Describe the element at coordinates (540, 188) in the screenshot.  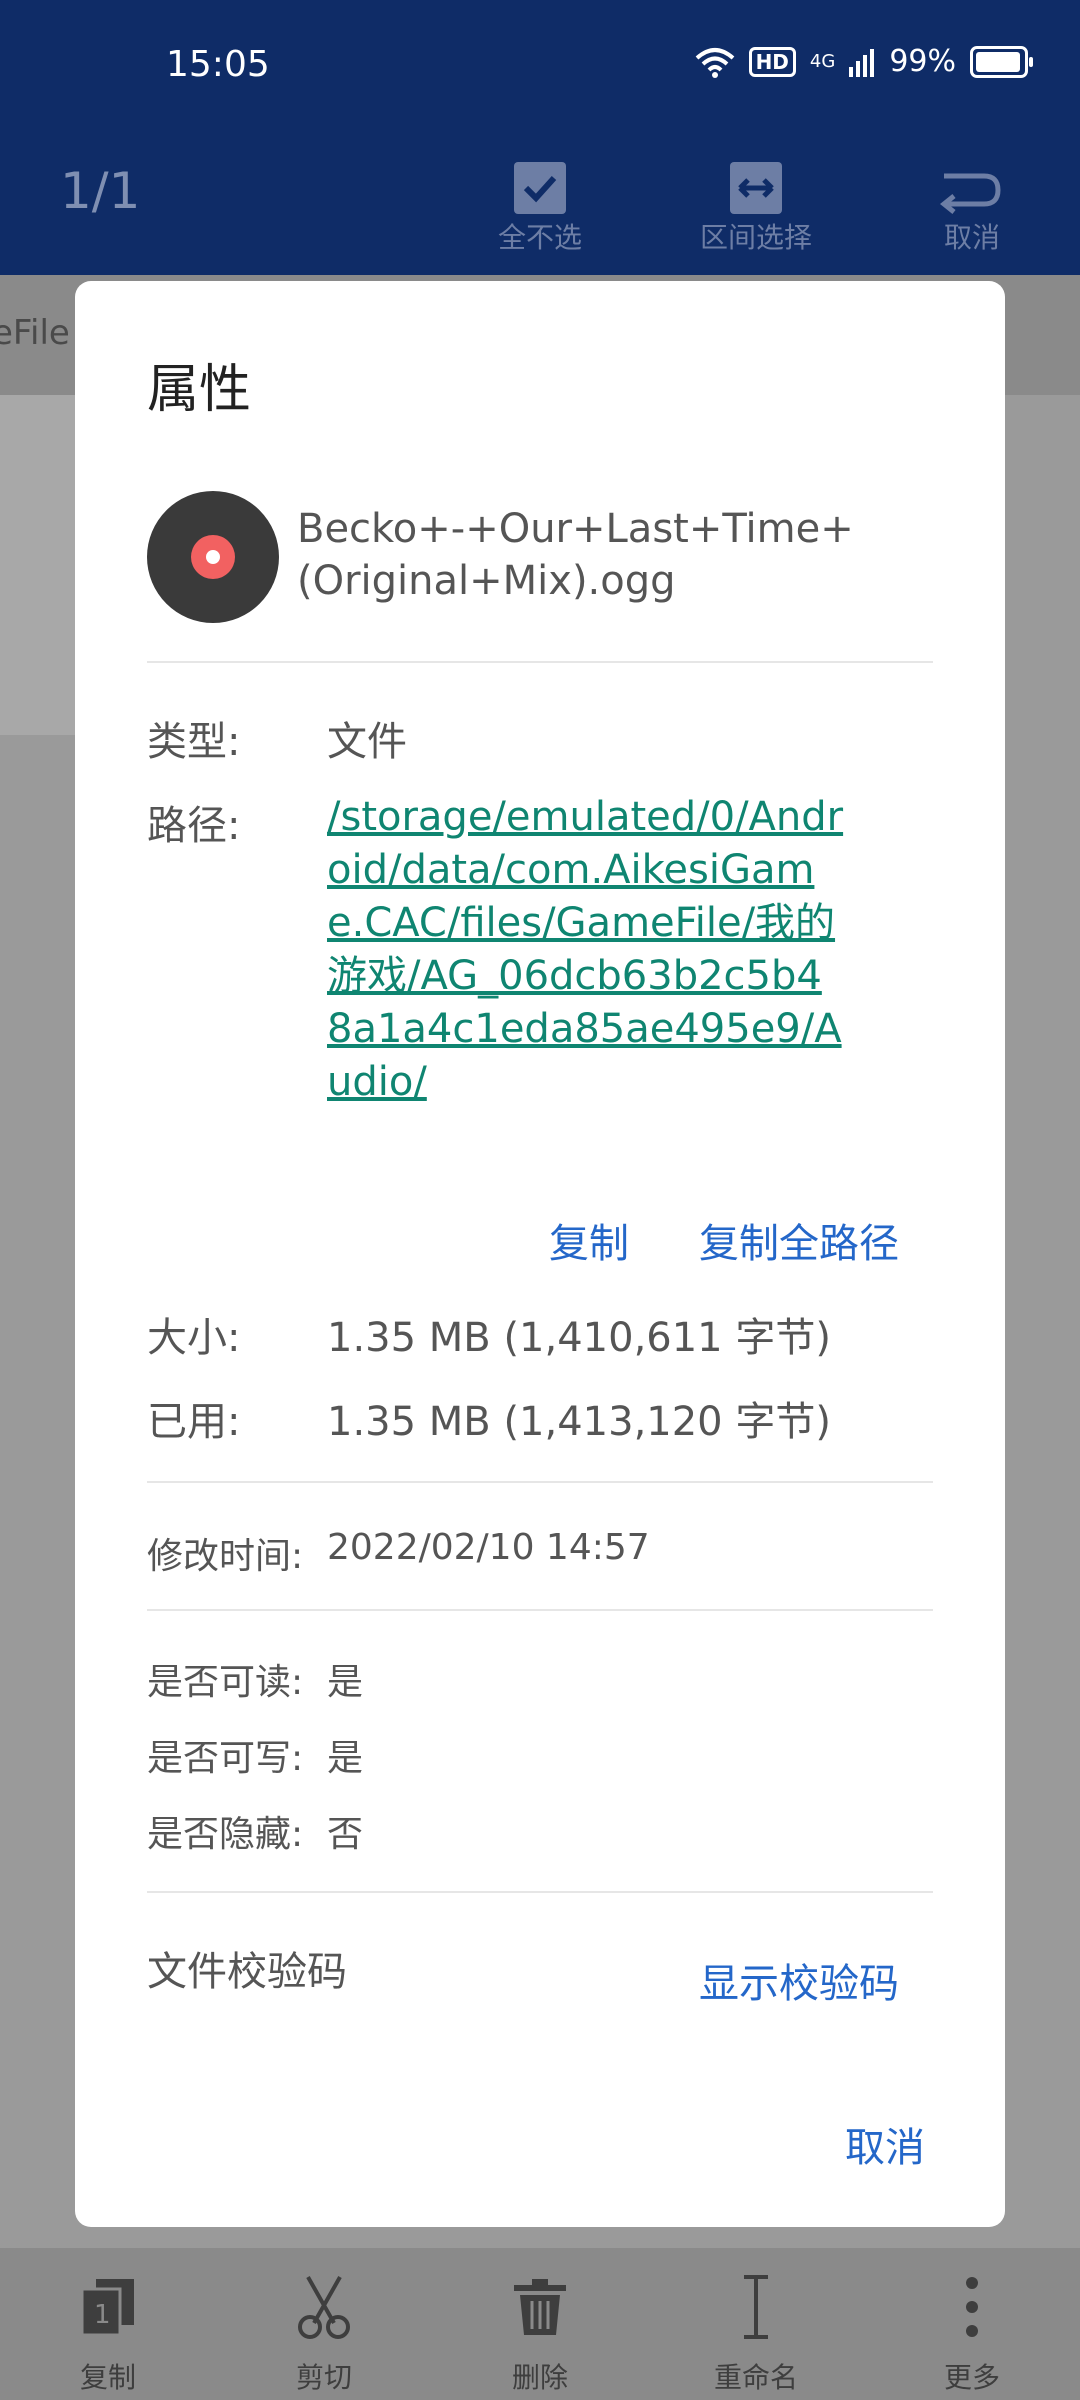
I see `checkbox-icon` at that location.